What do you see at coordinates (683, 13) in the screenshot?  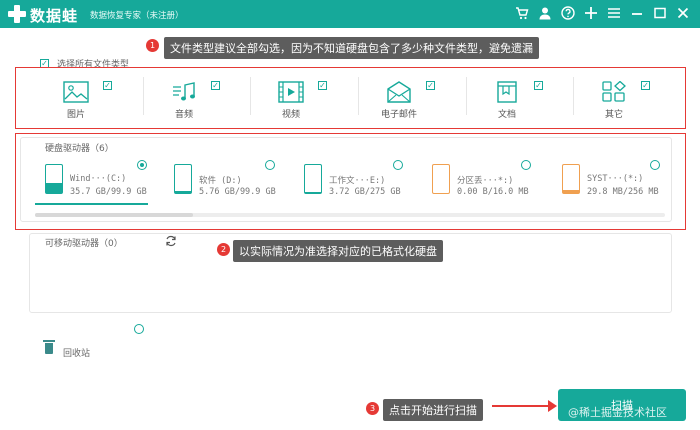 I see `close-icon` at bounding box center [683, 13].